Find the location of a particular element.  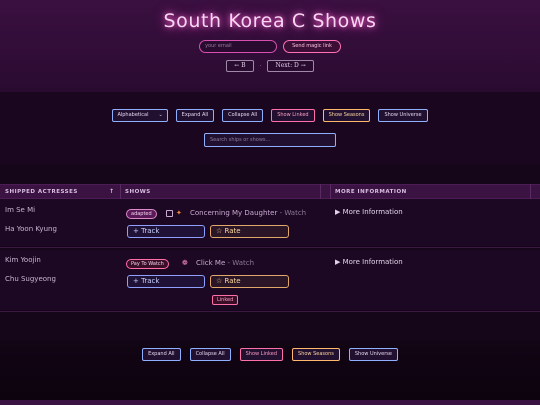

table-row is located at coordinates (270, 222).